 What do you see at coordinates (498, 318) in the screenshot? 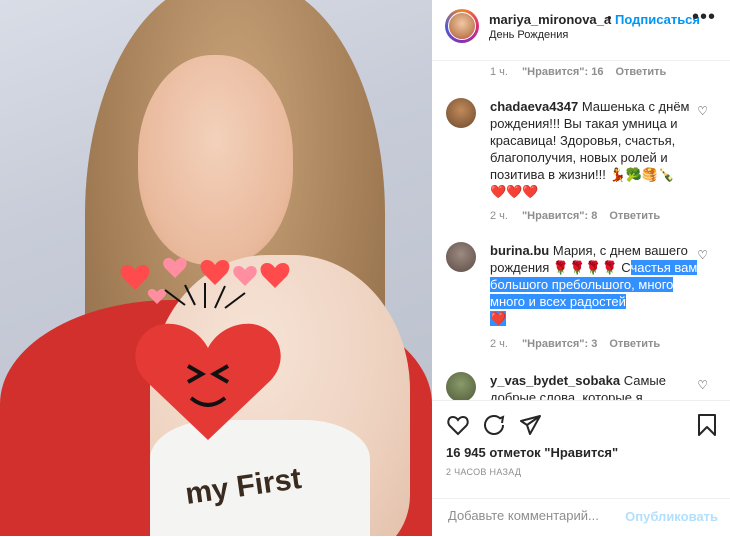
I see `comment-emoji-selected: ❤️` at bounding box center [498, 318].